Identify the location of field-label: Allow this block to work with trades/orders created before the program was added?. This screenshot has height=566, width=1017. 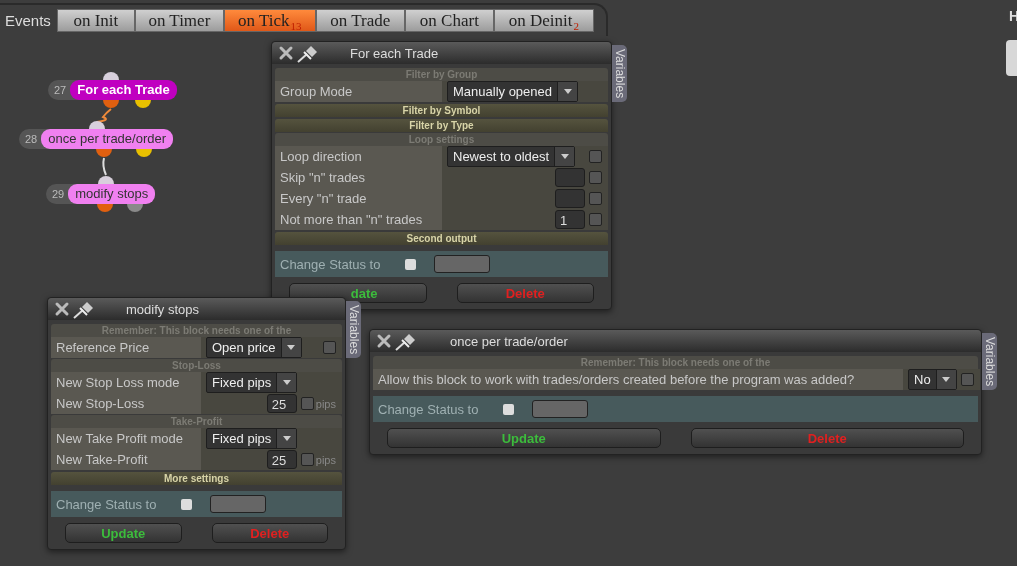
(638, 379).